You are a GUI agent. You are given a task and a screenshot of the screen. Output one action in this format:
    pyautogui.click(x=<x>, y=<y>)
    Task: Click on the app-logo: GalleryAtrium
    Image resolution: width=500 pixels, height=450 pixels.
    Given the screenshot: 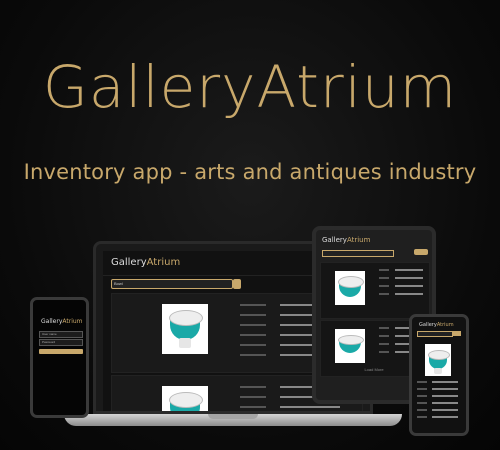 What is the action you would take?
    pyautogui.click(x=145, y=262)
    